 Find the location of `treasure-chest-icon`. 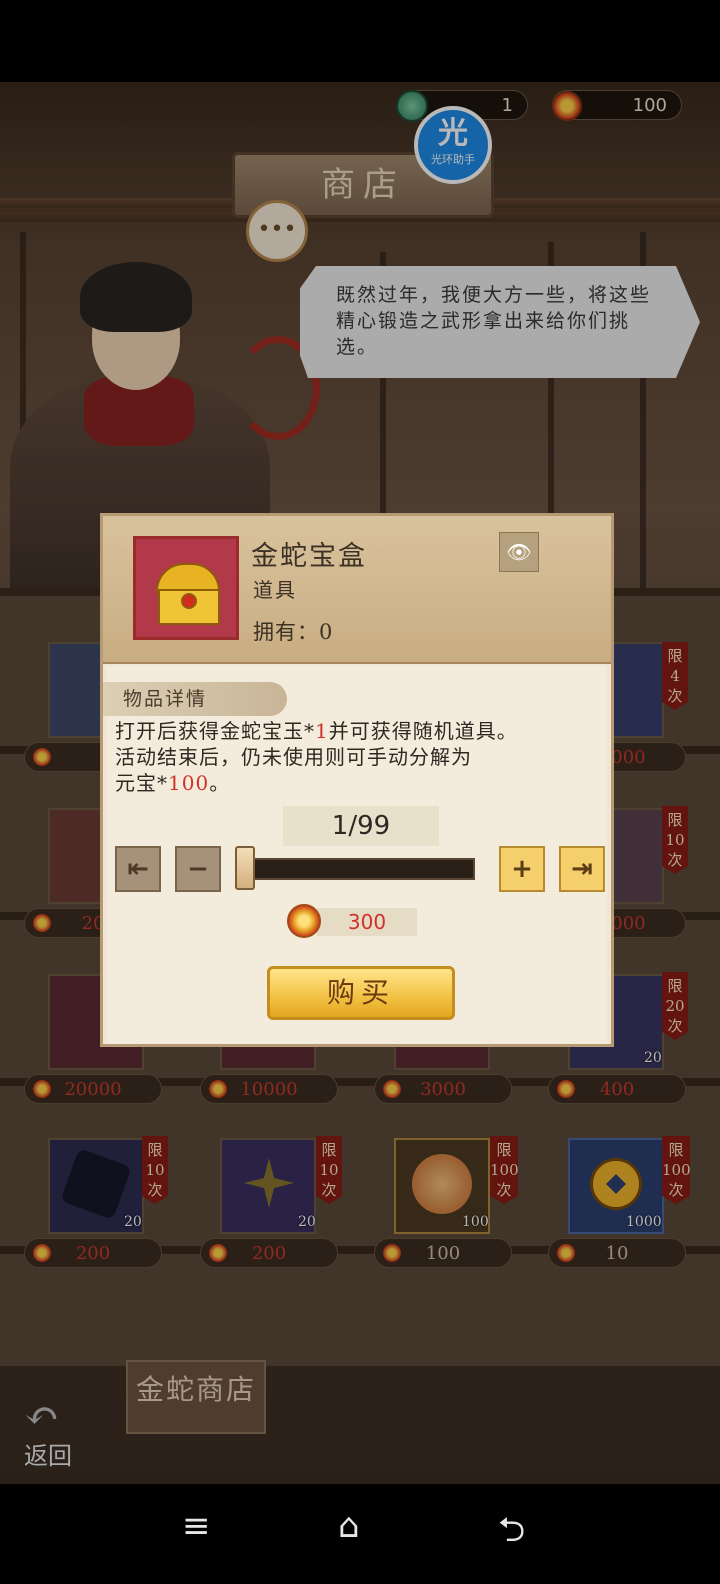

treasure-chest-icon is located at coordinates (186, 588).